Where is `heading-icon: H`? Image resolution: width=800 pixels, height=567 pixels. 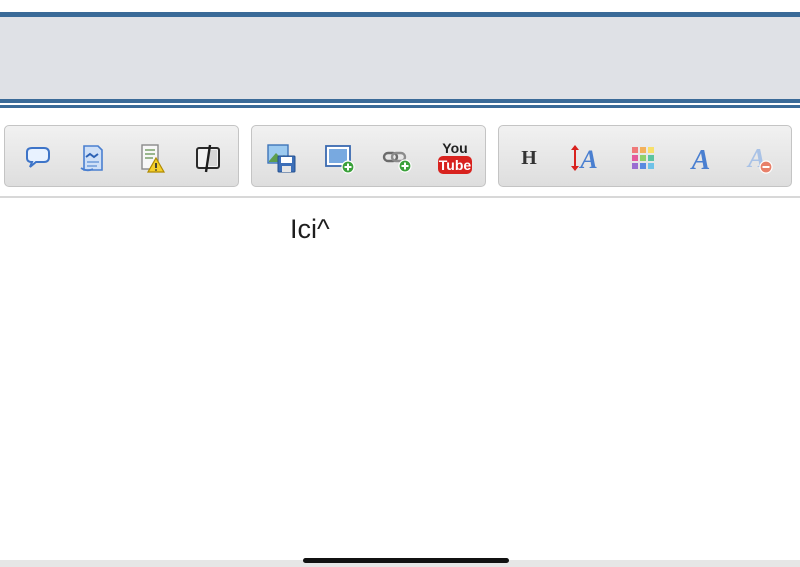 heading-icon: H is located at coordinates (529, 157).